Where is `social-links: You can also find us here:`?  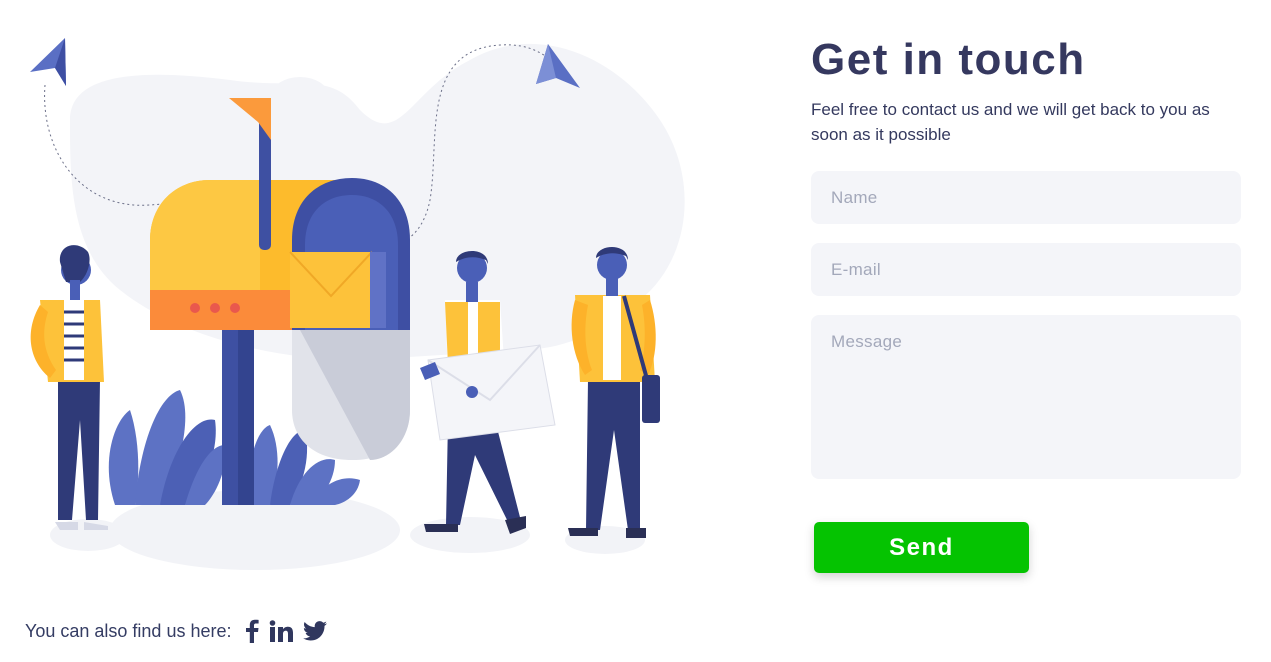 social-links: You can also find us here: is located at coordinates (181, 631).